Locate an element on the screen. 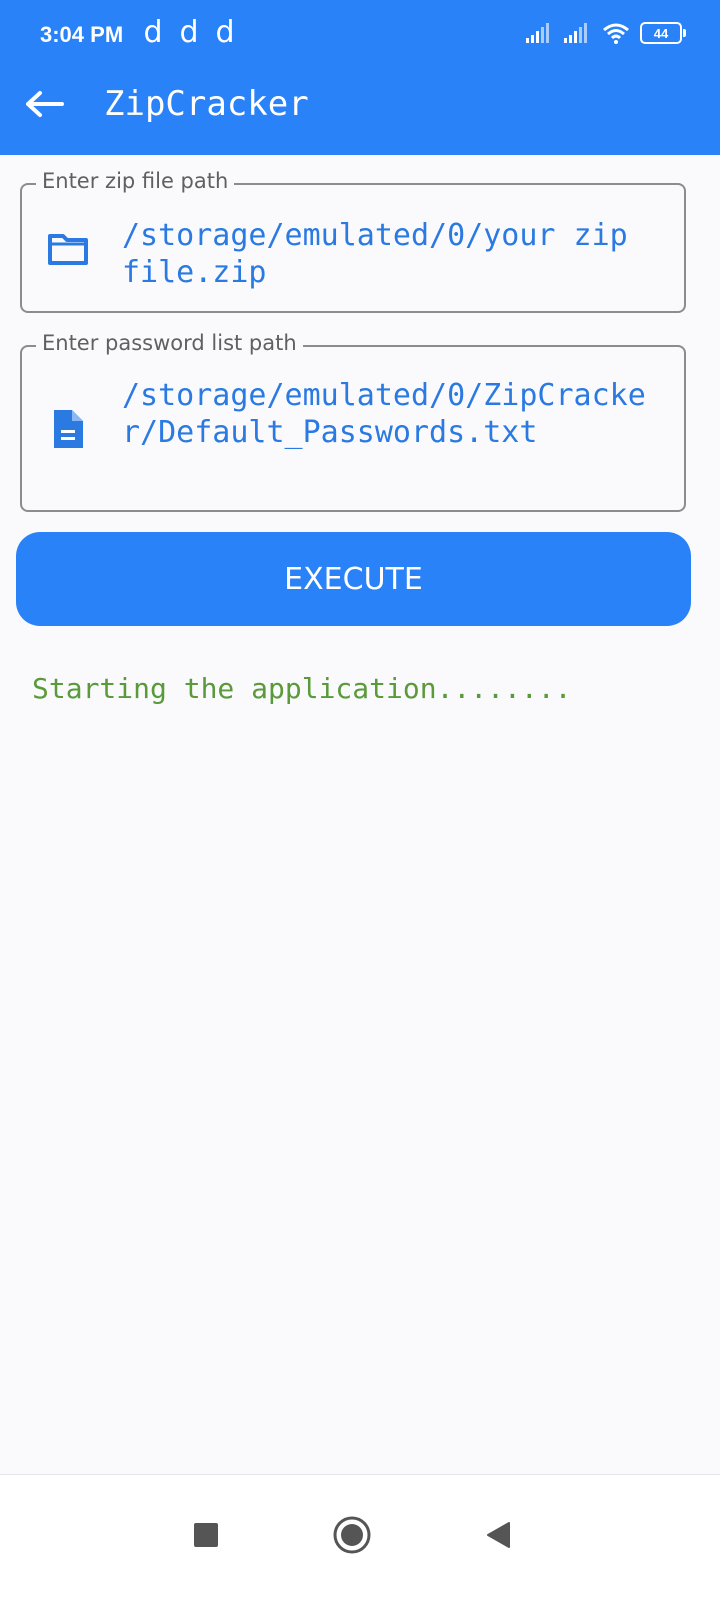 The image size is (720, 1600). back-button is located at coordinates (44, 104).